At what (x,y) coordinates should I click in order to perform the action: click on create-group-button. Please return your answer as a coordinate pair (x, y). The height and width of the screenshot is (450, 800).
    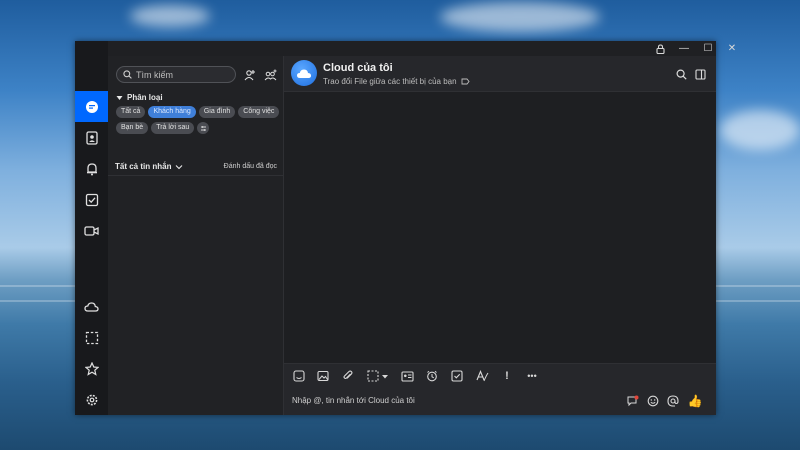
    Looking at the image, I should click on (270, 75).